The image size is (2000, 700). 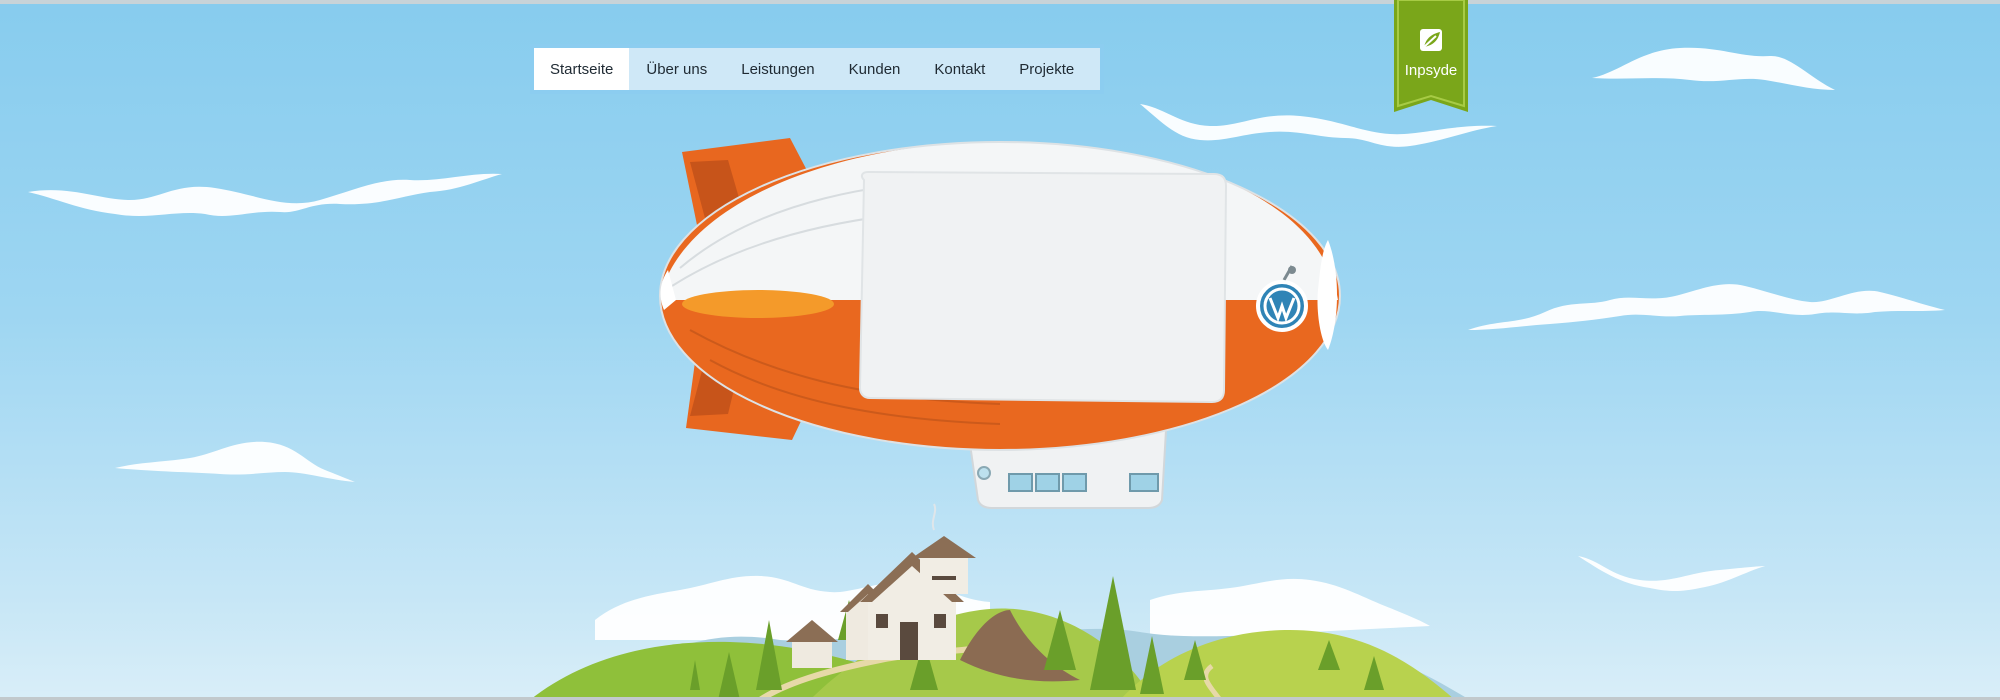 I want to click on brand-ribbon, so click(x=1431, y=56).